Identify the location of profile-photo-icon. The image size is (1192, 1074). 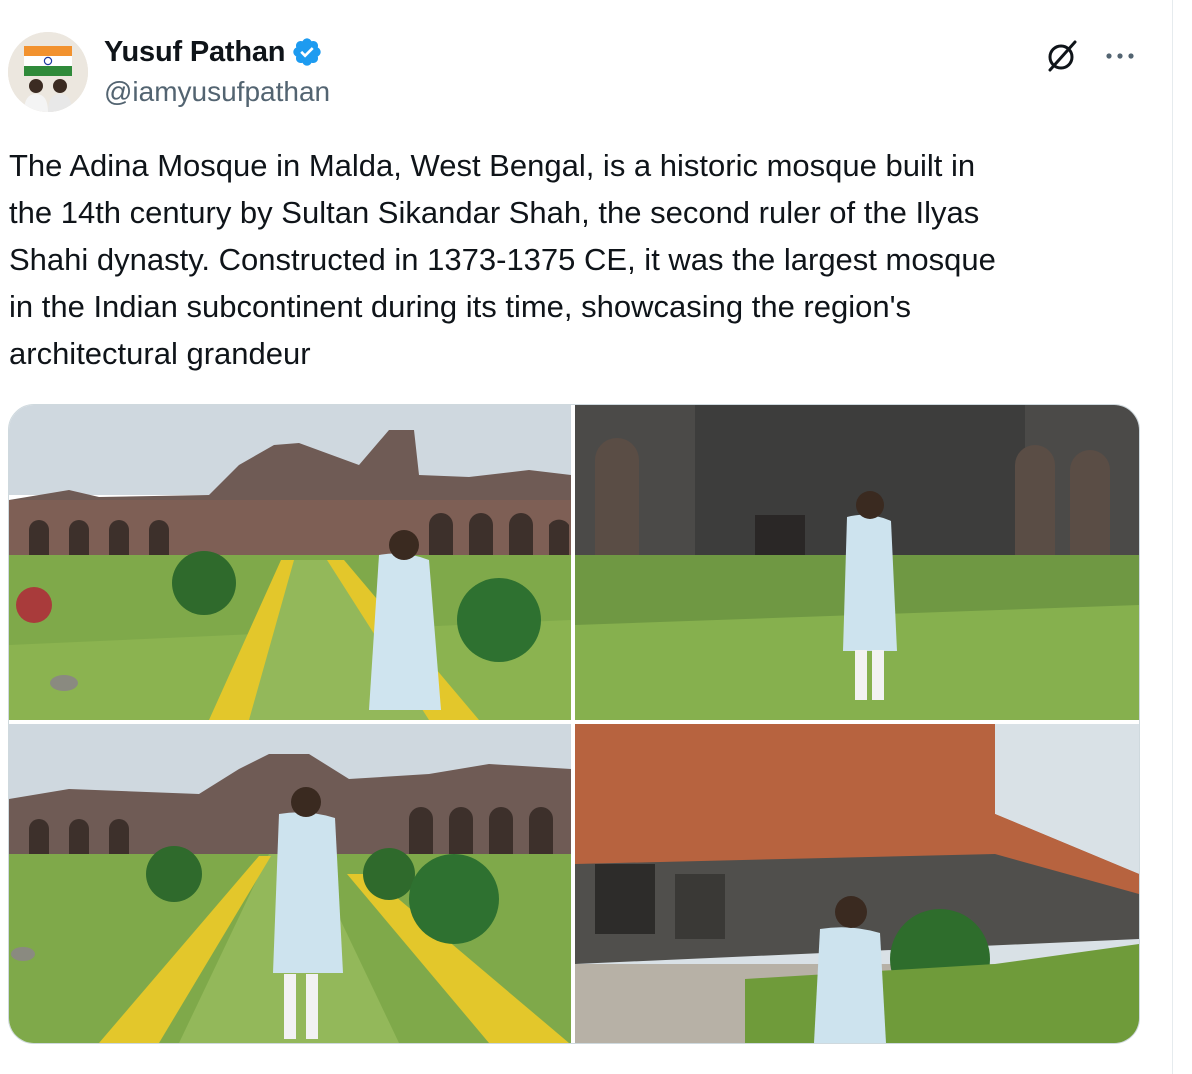
(48, 72).